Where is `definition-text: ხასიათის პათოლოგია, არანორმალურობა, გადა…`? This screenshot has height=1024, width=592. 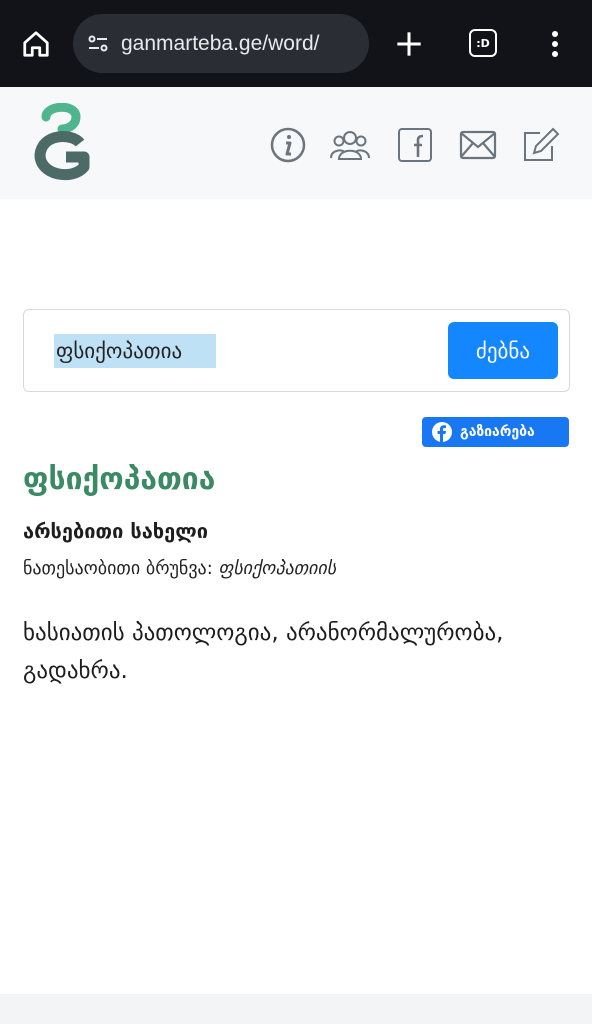 definition-text: ხასიათის პათოლოგია, არანორმალურობა, გადა… is located at coordinates (263, 652).